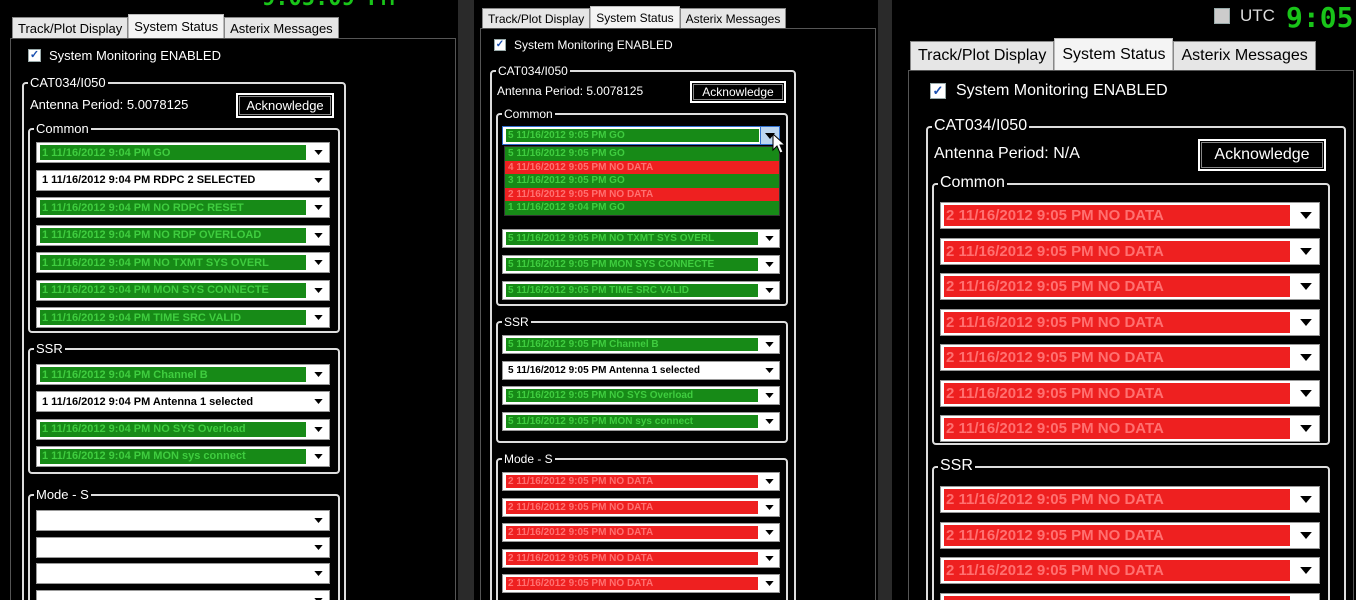  I want to click on status-dropdown: 5 11/16/2012 9:05 PM Antenna 1 selected, so click(641, 370).